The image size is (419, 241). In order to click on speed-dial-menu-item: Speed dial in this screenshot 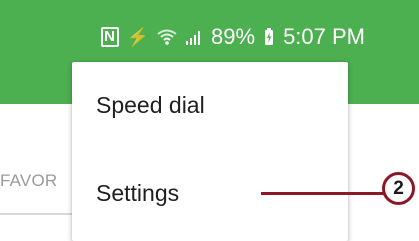, I will do `click(150, 105)`.